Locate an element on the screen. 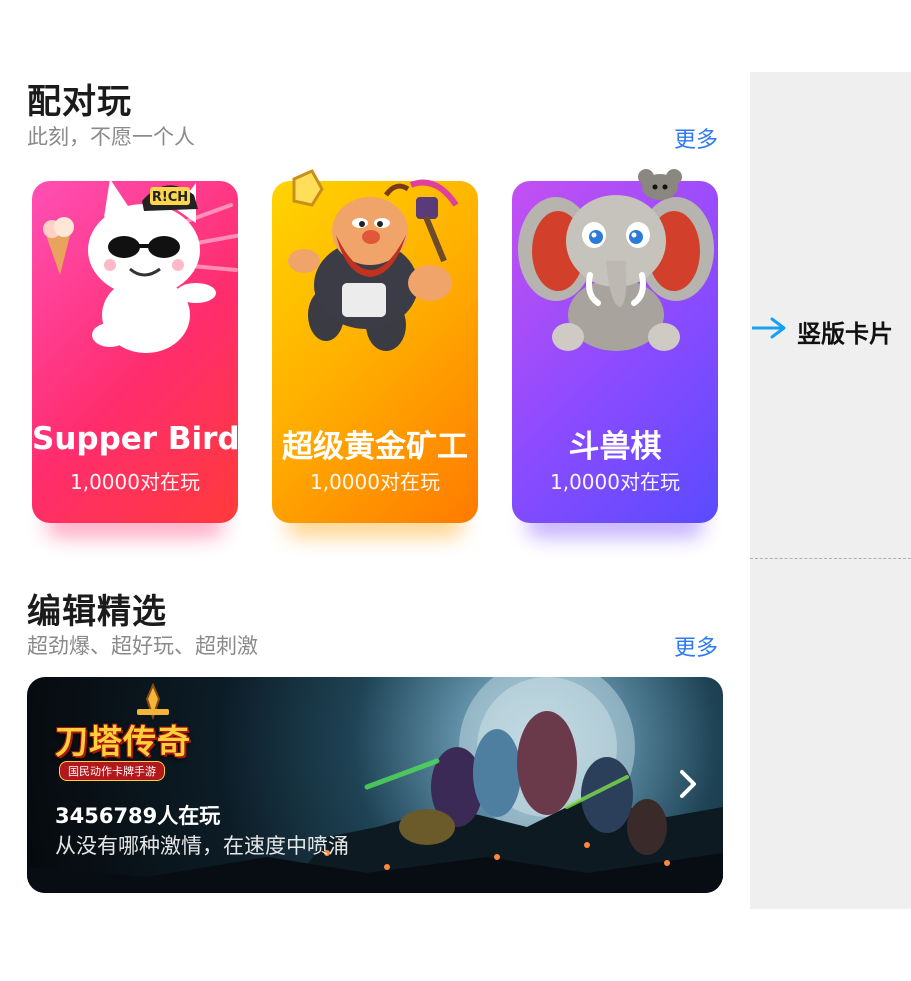  editor-section-title: 编辑精选 is located at coordinates (97, 612).